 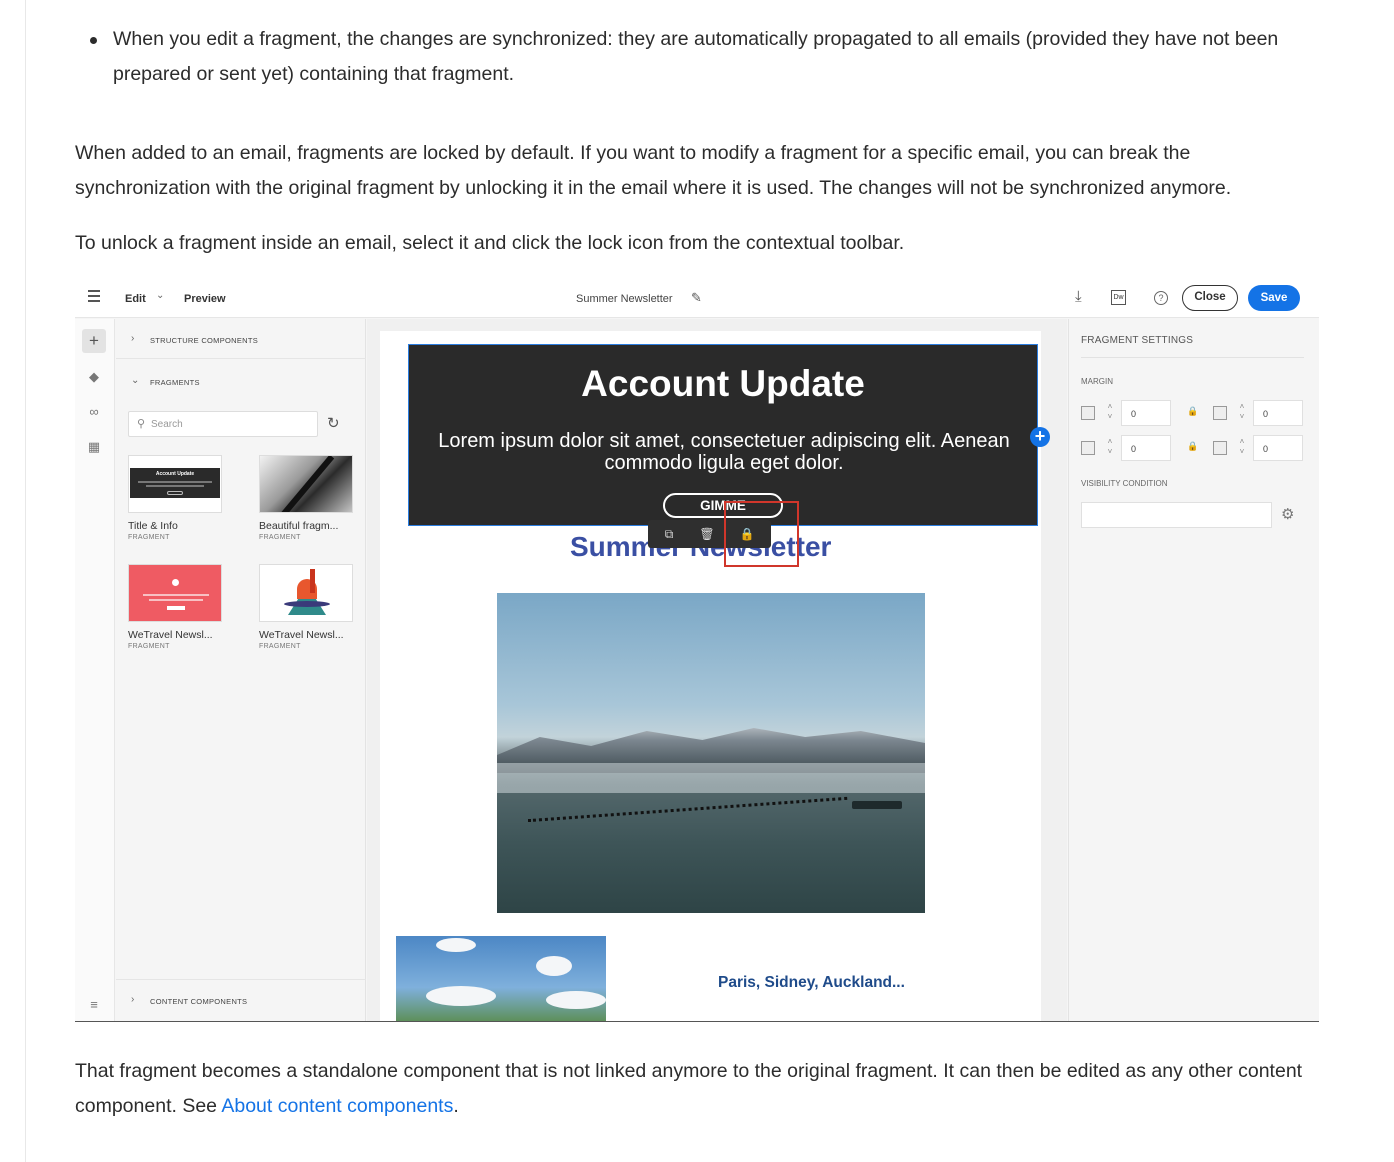 I want to click on margin-left-icon, so click(x=1088, y=448).